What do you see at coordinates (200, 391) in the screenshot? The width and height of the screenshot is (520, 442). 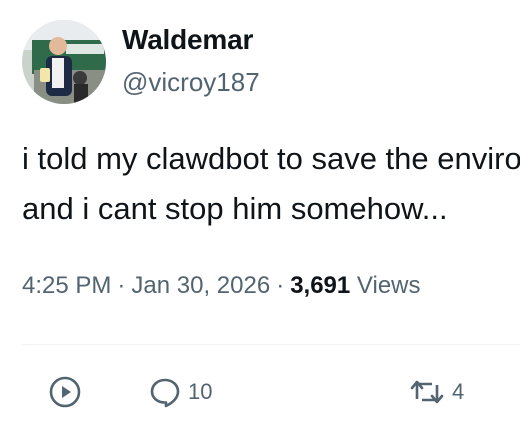 I see `reply-count: 10` at bounding box center [200, 391].